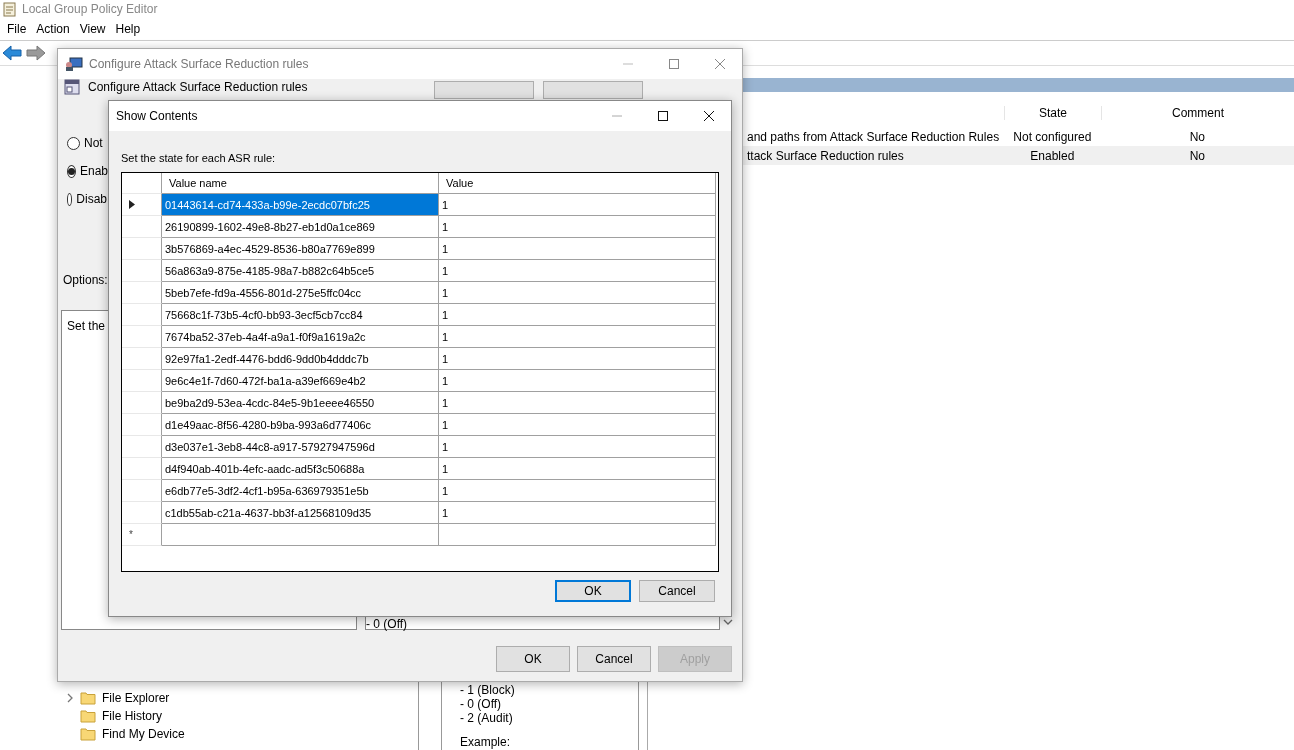  What do you see at coordinates (130, 29) in the screenshot?
I see `menu-item: Help` at bounding box center [130, 29].